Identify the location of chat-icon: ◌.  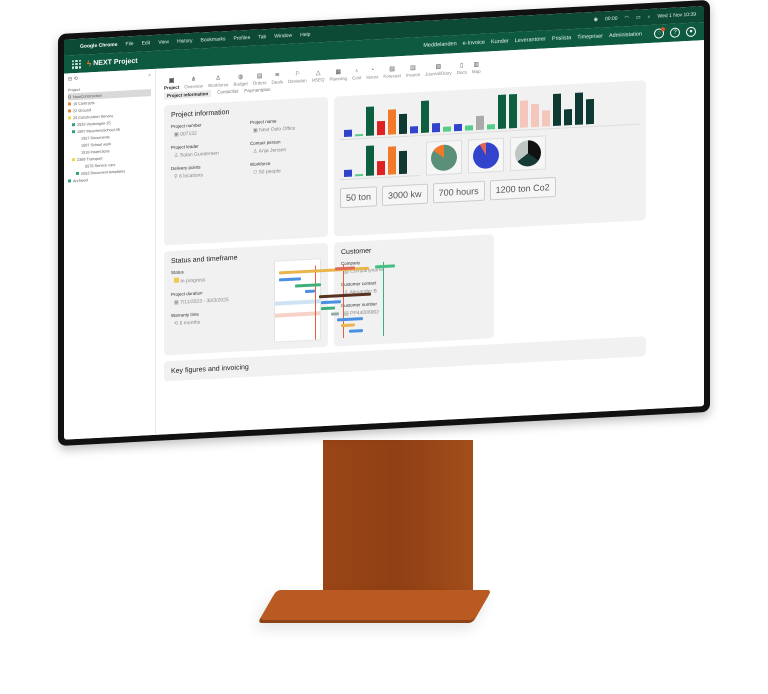
(659, 33).